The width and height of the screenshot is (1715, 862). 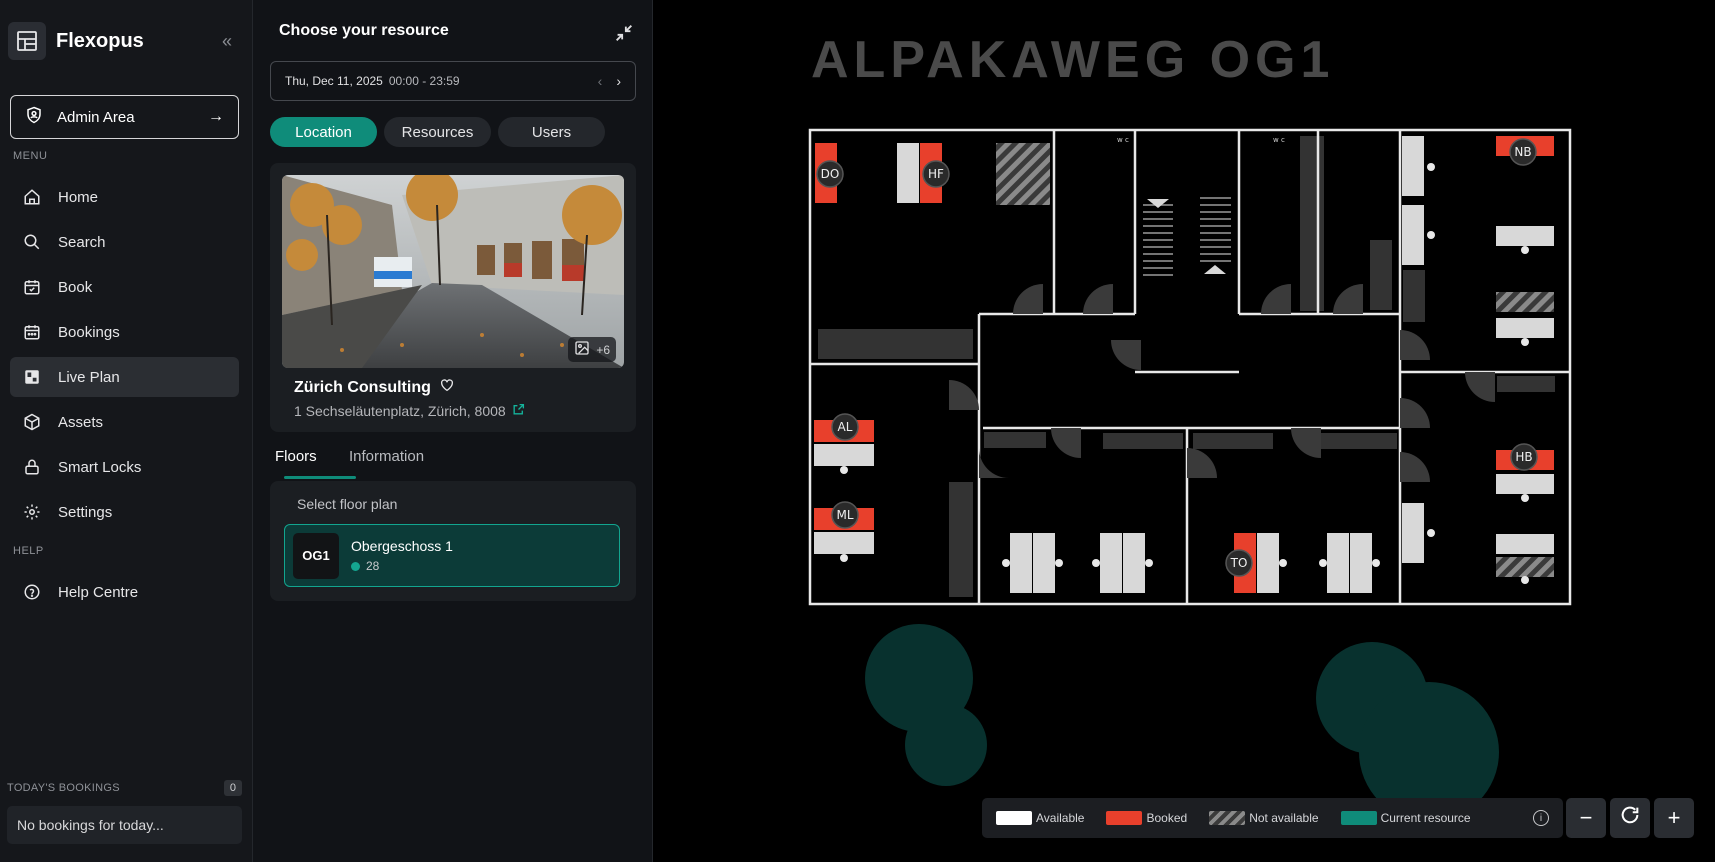 I want to click on floorplan-icon, so click(x=32, y=377).